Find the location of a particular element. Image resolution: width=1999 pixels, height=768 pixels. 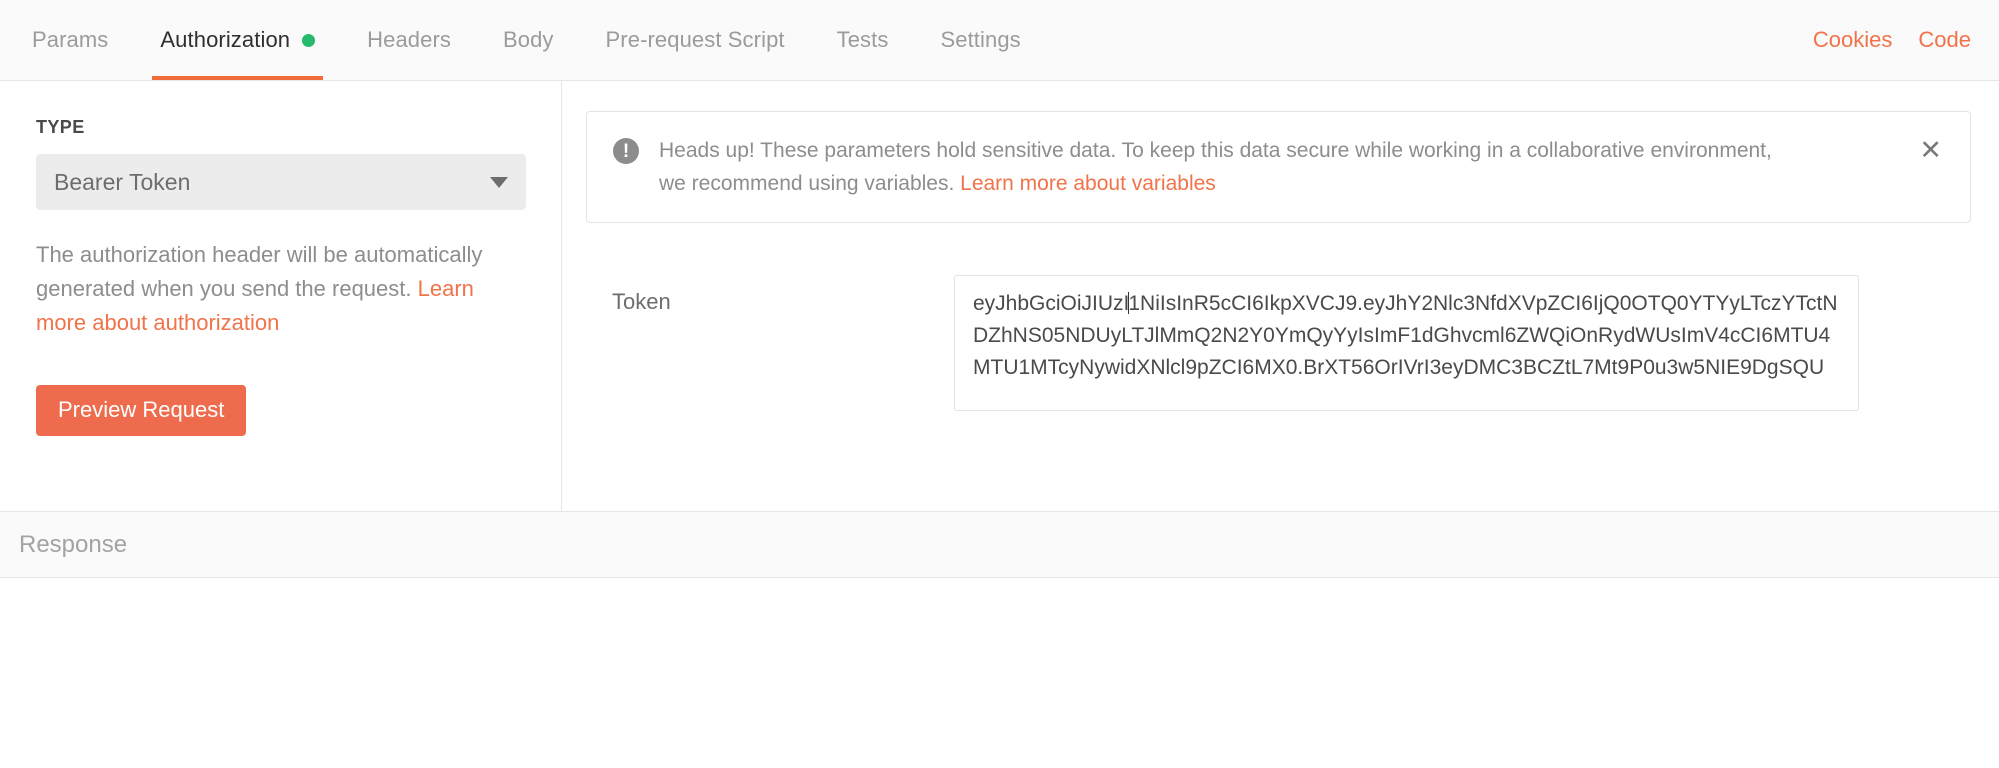

tab-bar-actions: Cookies Code is located at coordinates (1906, 40).